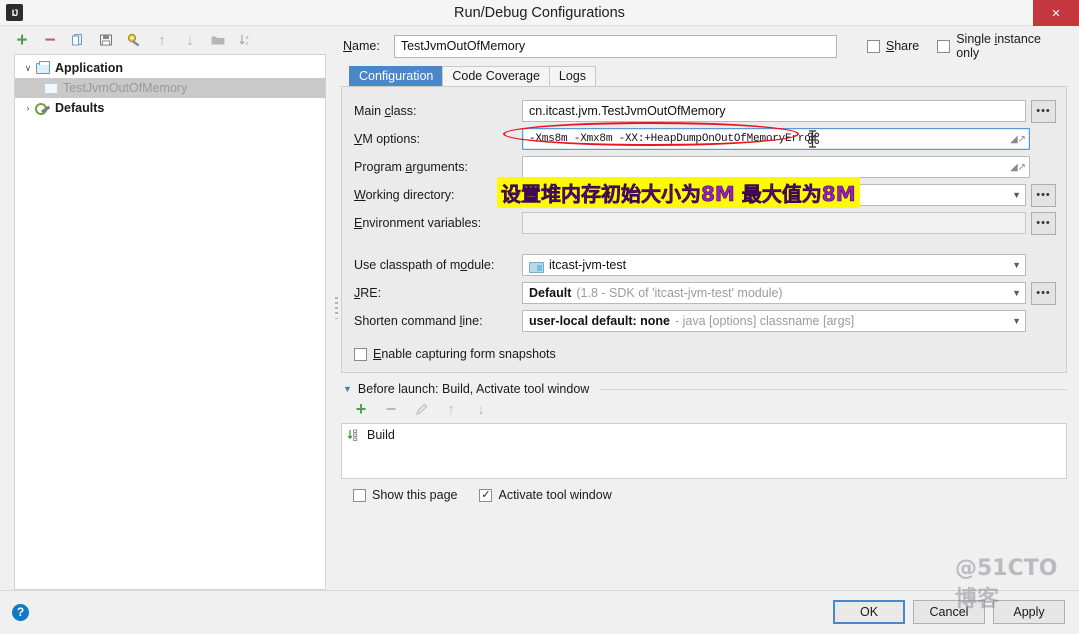 This screenshot has width=1079, height=634. What do you see at coordinates (539, 13) in the screenshot?
I see `title-bar: IJ Run/Debug Configurations ×` at bounding box center [539, 13].